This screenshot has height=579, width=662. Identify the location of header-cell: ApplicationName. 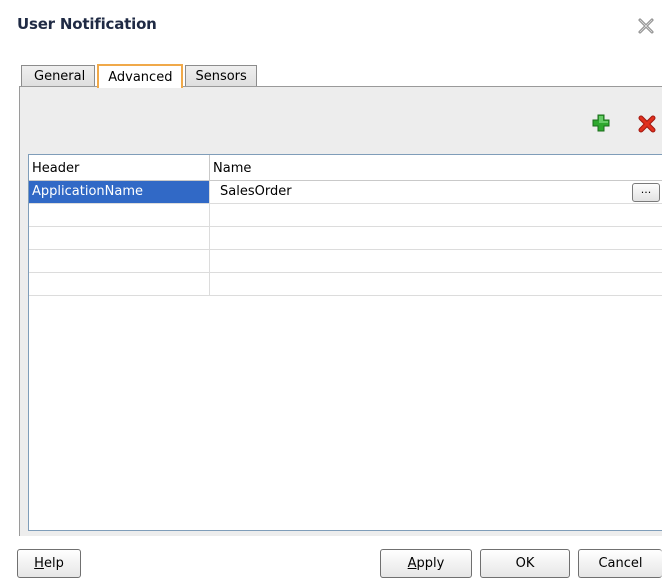
(119, 192).